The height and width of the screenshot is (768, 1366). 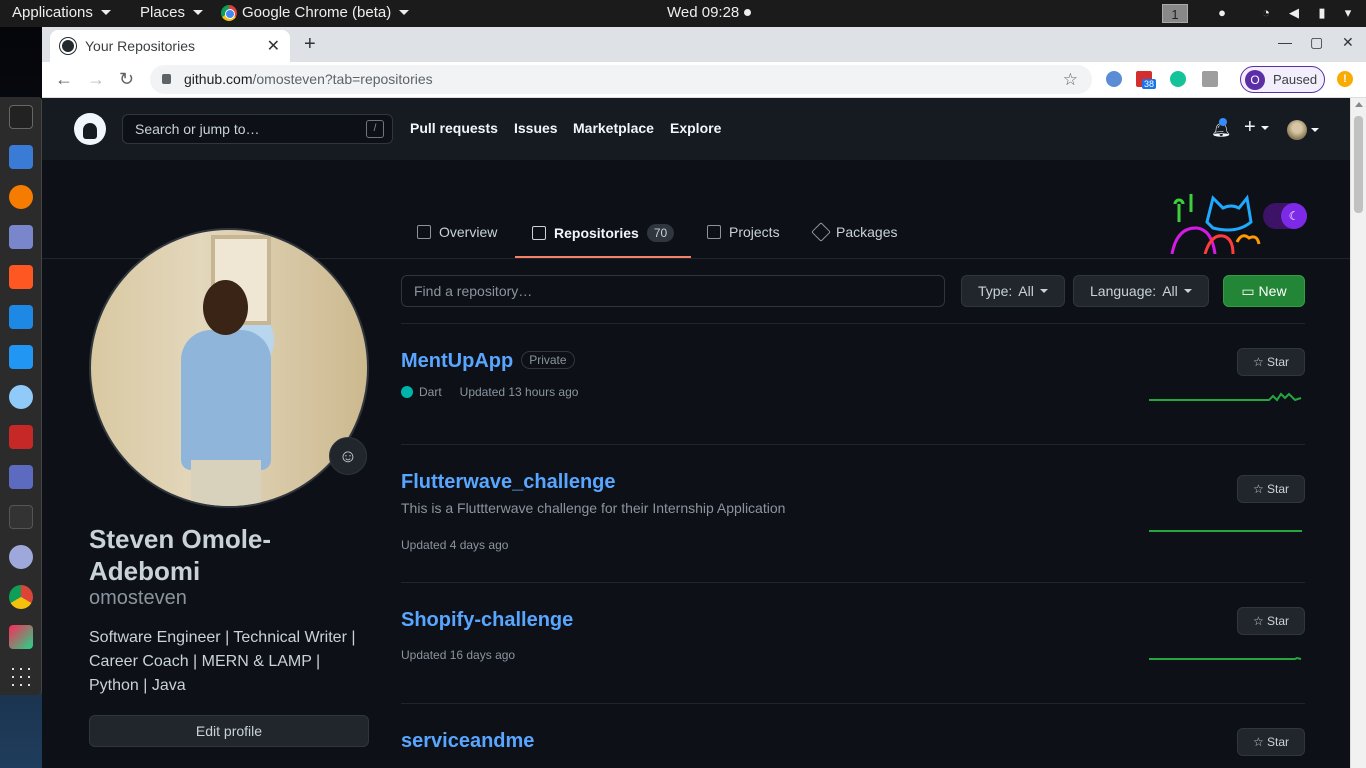 What do you see at coordinates (1013, 291) in the screenshot?
I see `type-filter-button: Type: All` at bounding box center [1013, 291].